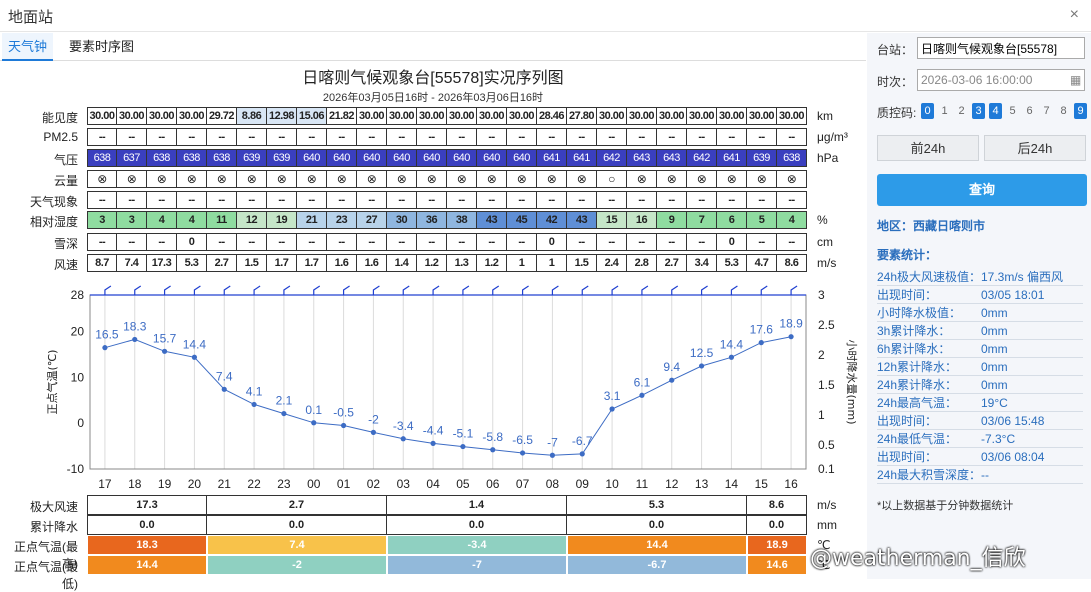 This screenshot has width=1091, height=592. I want to click on stat-key: 24h极大风速极值：, so click(929, 277).